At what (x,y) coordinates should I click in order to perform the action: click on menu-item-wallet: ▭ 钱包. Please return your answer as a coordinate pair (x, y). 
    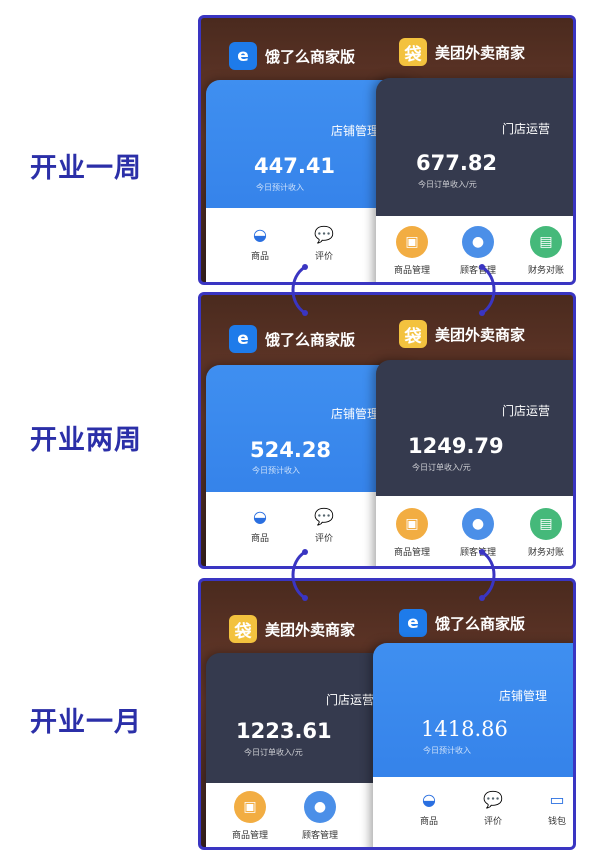
    Looking at the image, I should click on (551, 808).